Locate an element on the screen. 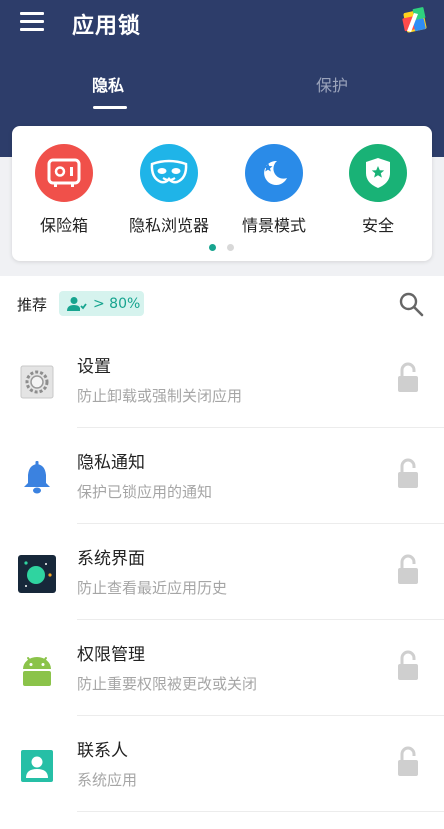 The image size is (444, 829). recommend-badge: > 80% is located at coordinates (101, 303).